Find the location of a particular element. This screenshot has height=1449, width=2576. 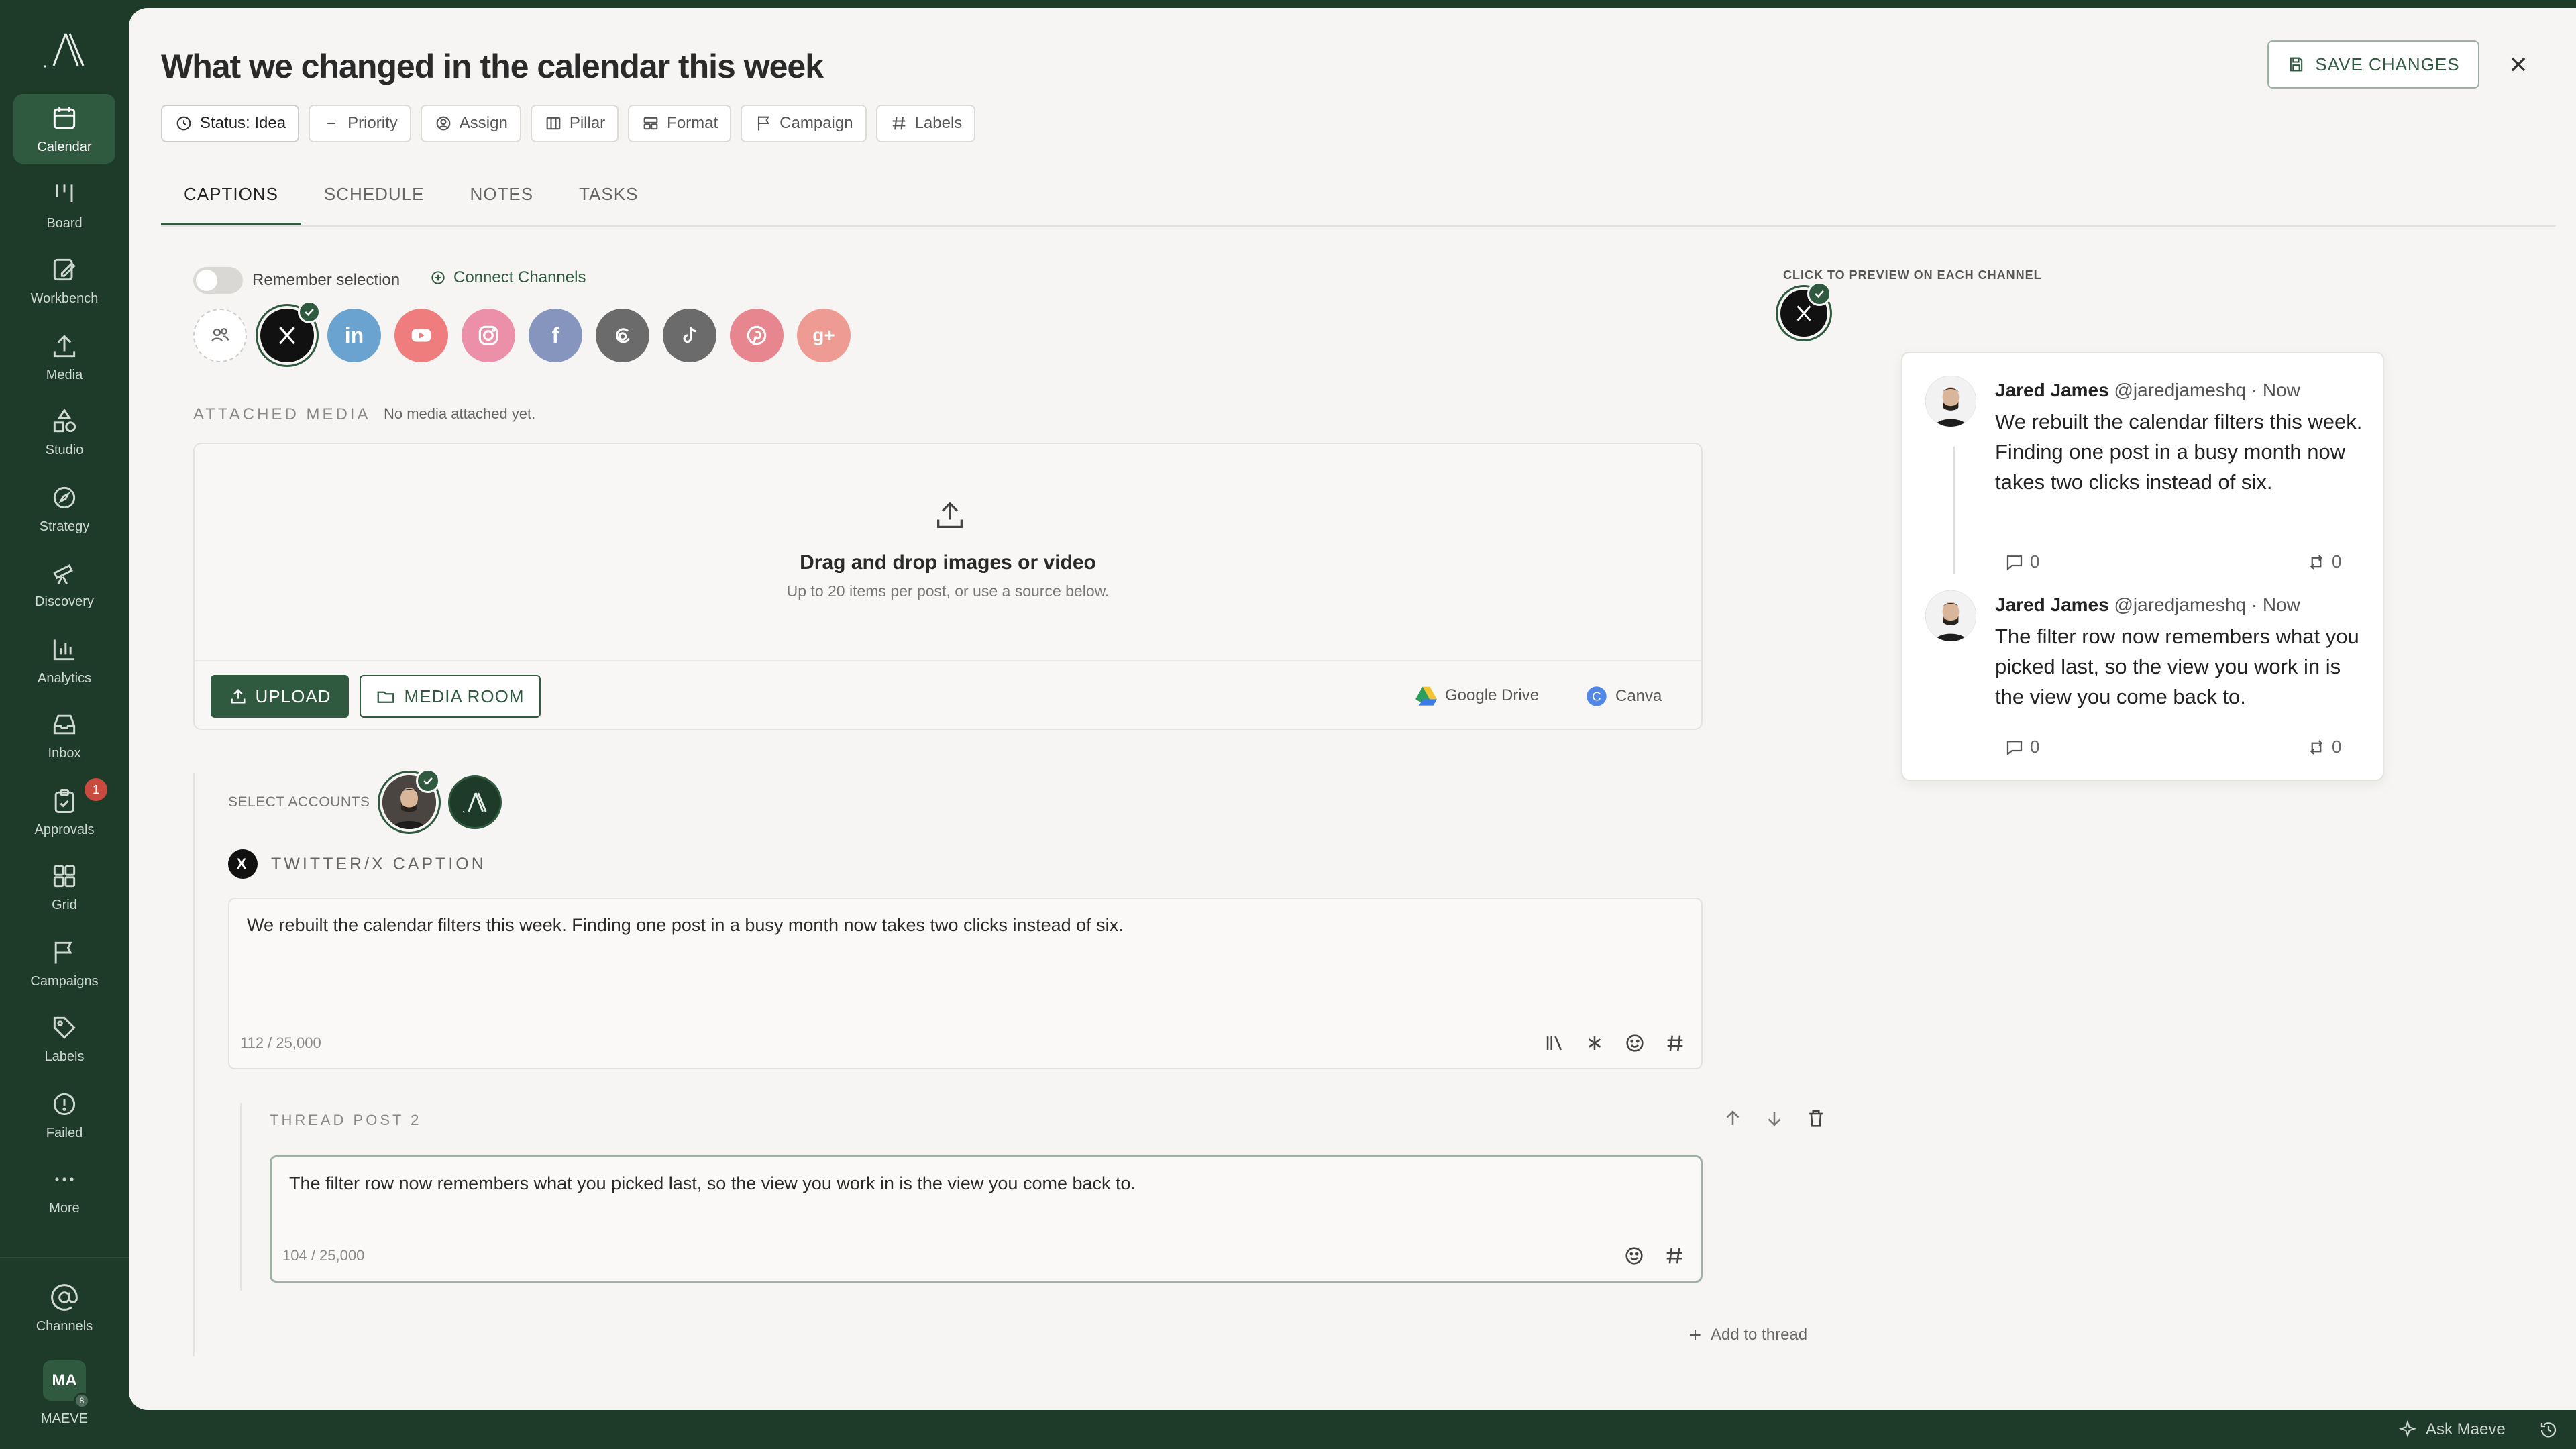

sidebar-item-inbox: Inbox is located at coordinates (64, 735).